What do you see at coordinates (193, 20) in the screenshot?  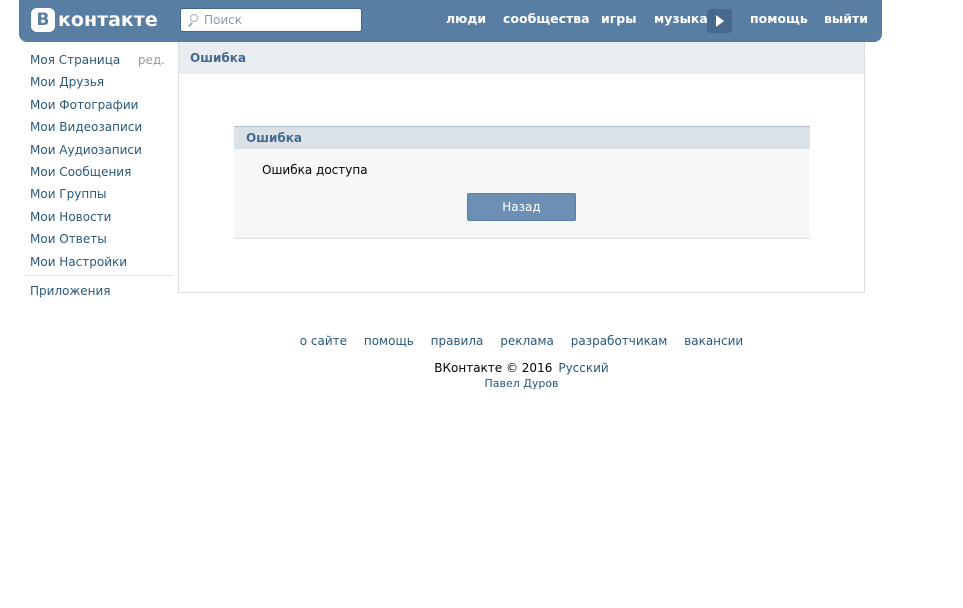 I see `search-icon` at bounding box center [193, 20].